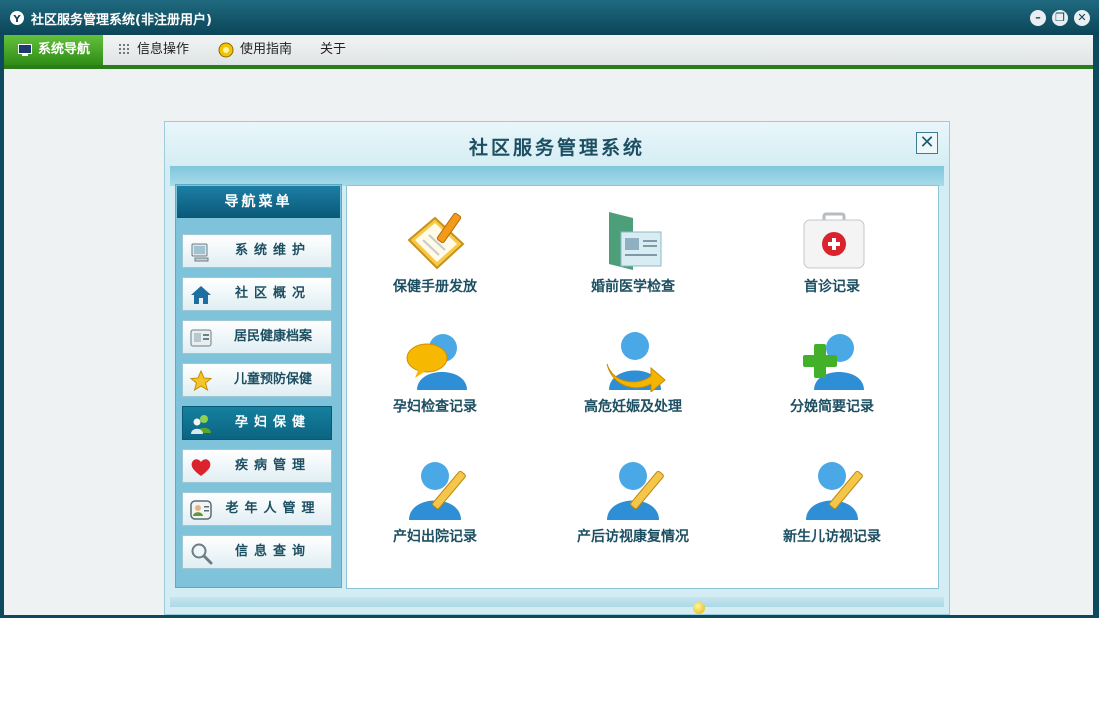 The height and width of the screenshot is (723, 1099). What do you see at coordinates (200, 252) in the screenshot?
I see `computer-icon` at bounding box center [200, 252].